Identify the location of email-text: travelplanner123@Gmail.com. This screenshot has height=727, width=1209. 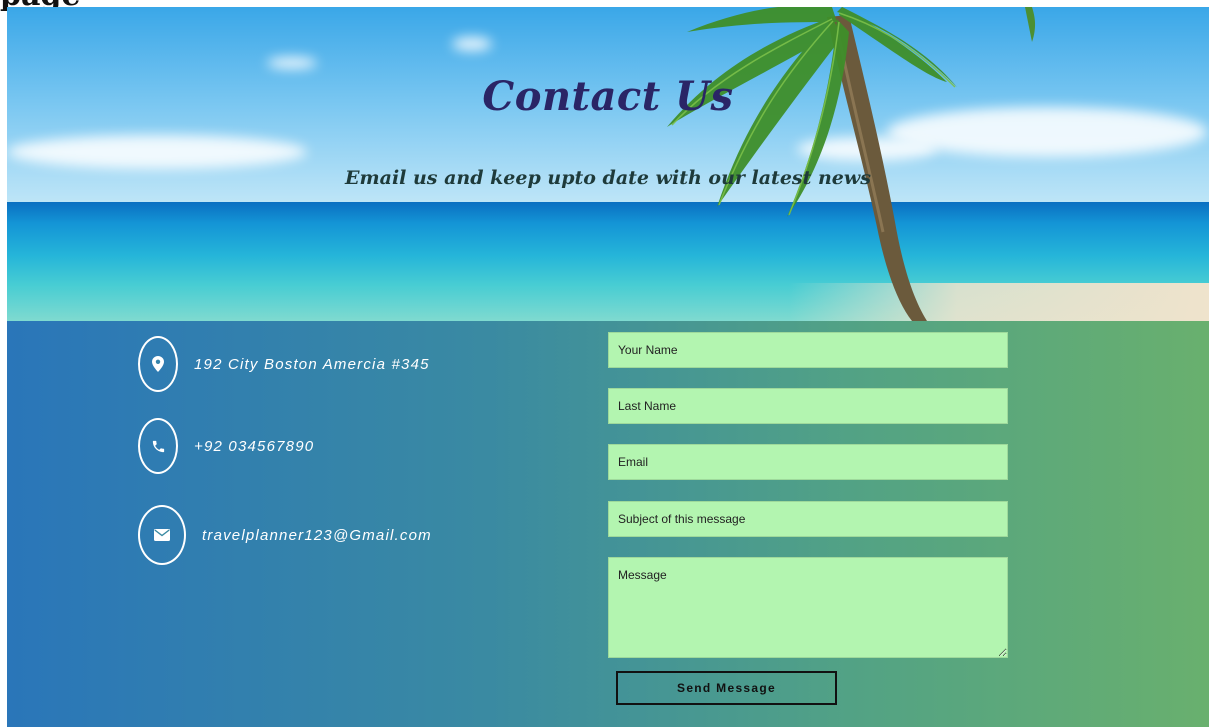
(317, 535).